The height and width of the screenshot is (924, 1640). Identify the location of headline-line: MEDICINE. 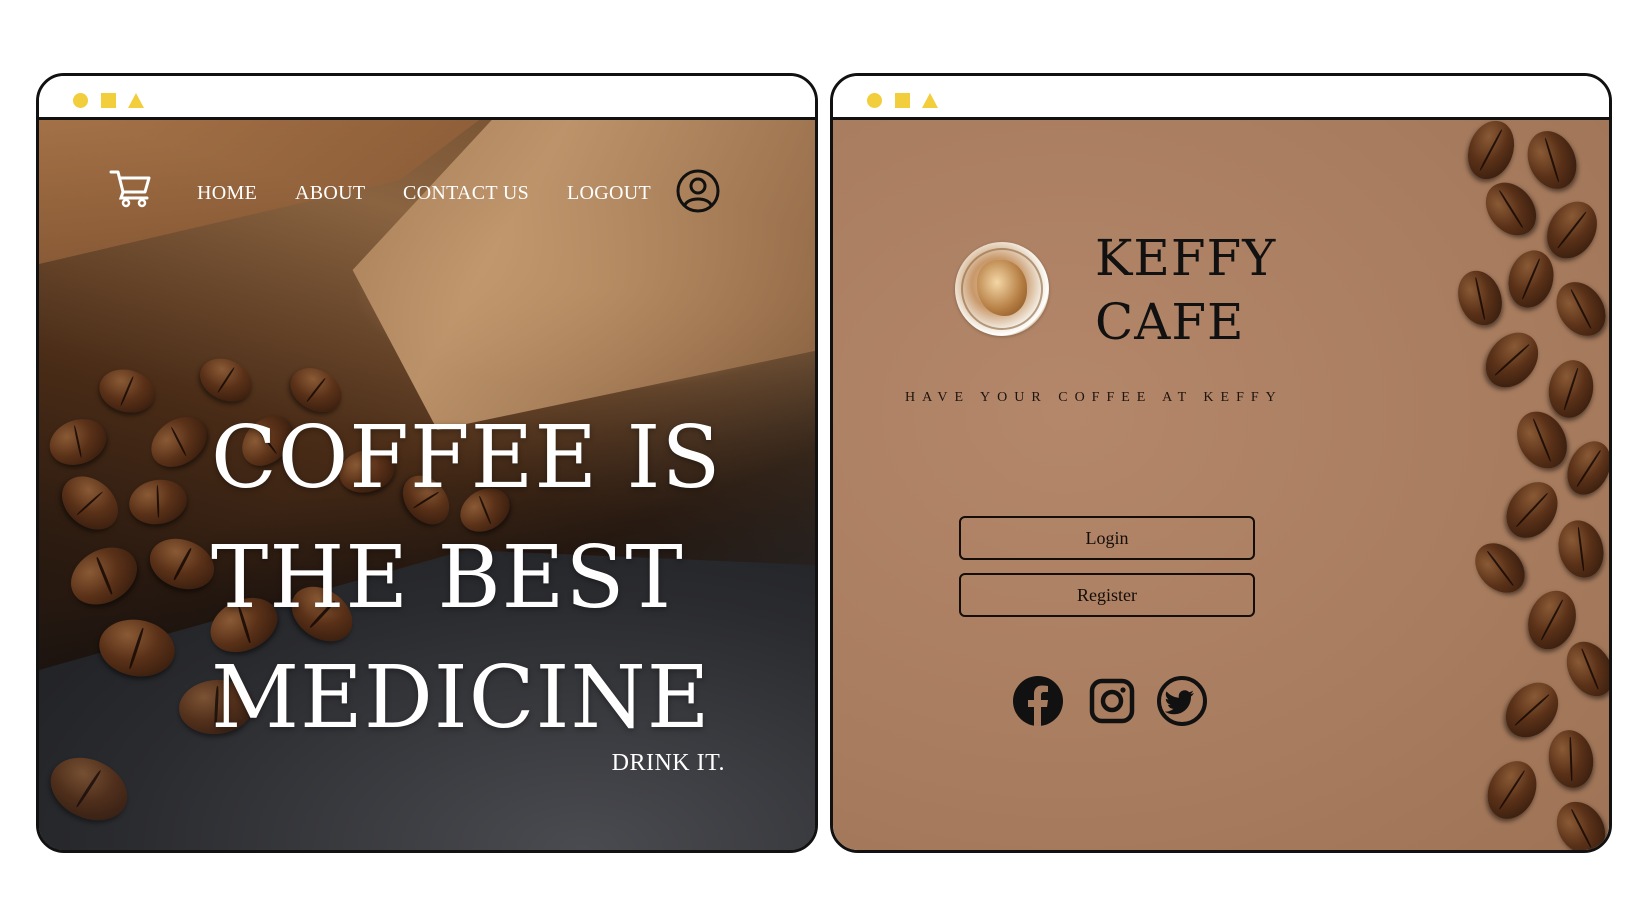
(461, 698).